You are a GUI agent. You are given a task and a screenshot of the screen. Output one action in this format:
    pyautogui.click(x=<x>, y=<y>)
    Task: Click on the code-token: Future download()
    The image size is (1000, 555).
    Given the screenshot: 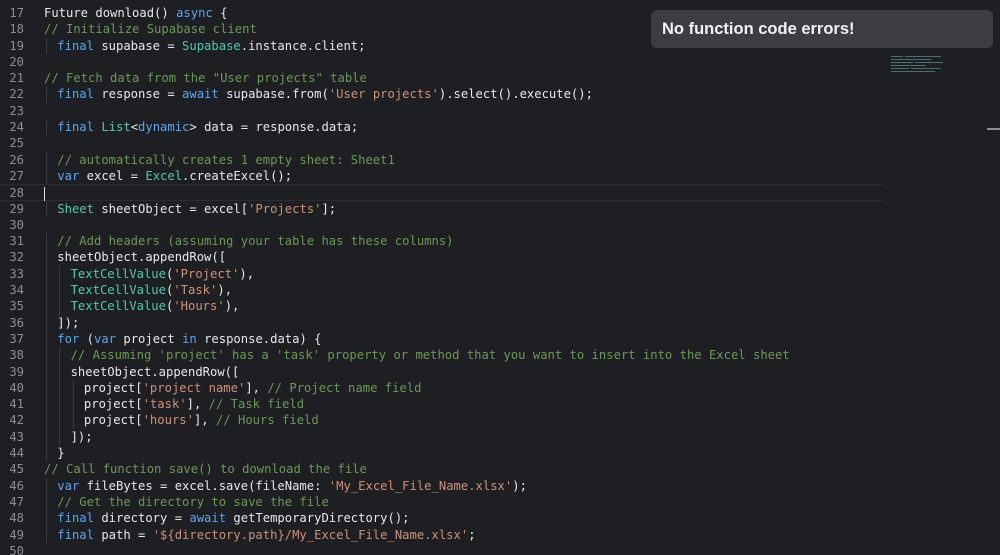 What is the action you would take?
    pyautogui.click(x=110, y=13)
    